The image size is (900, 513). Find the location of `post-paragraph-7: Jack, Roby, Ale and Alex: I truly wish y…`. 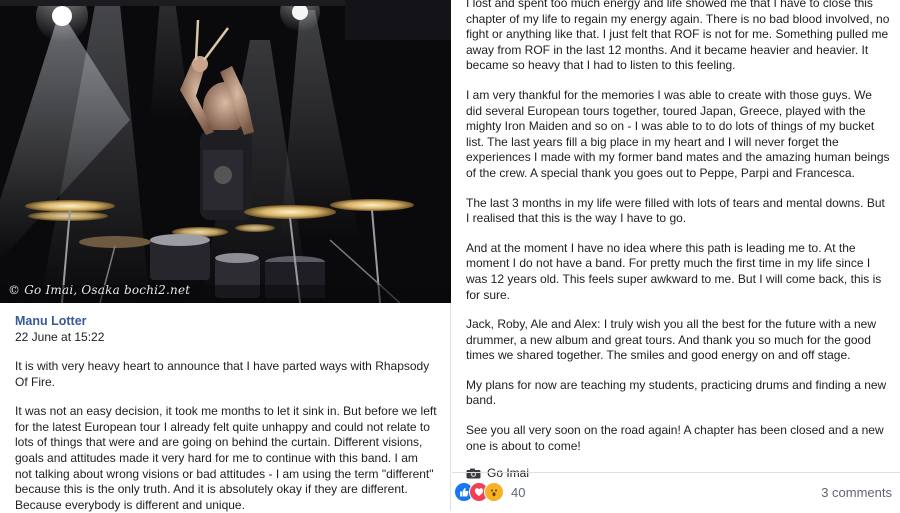

post-paragraph-7: Jack, Roby, Ale and Alex: I truly wish y… is located at coordinates (671, 340).